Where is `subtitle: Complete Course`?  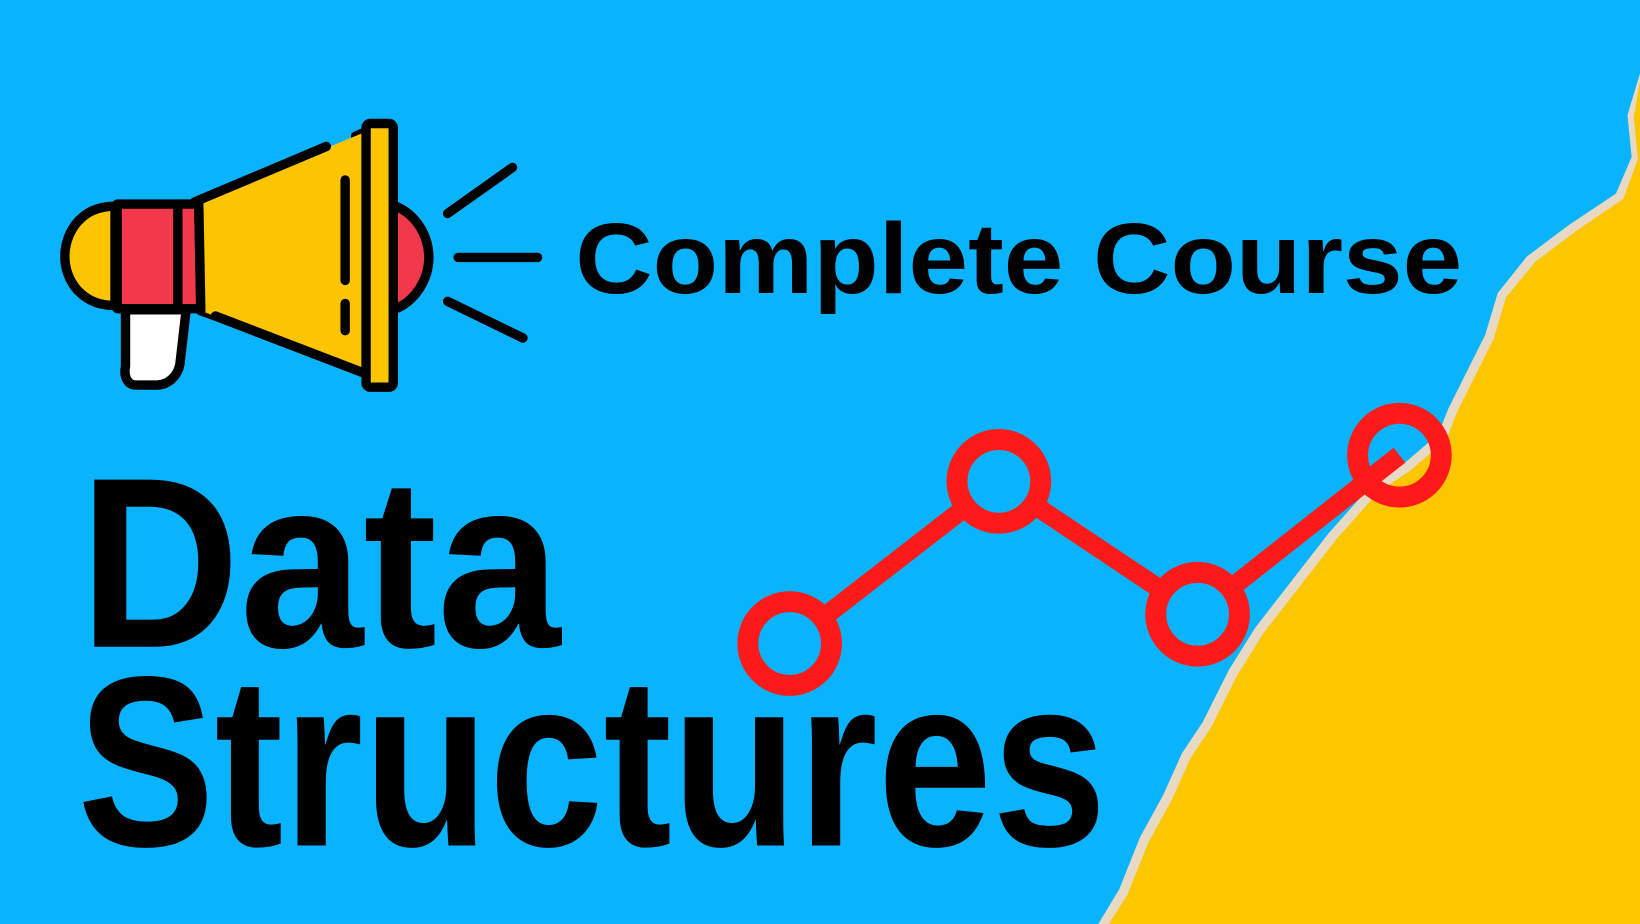
subtitle: Complete Course is located at coordinates (1018, 259).